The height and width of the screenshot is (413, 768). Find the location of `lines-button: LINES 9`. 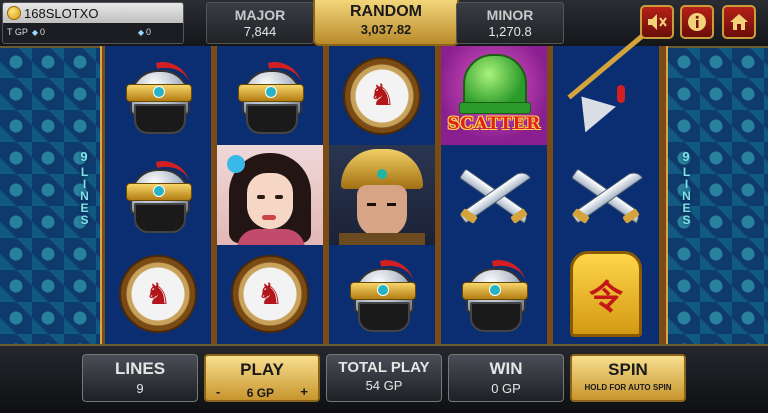

lines-button: LINES 9 is located at coordinates (140, 378).